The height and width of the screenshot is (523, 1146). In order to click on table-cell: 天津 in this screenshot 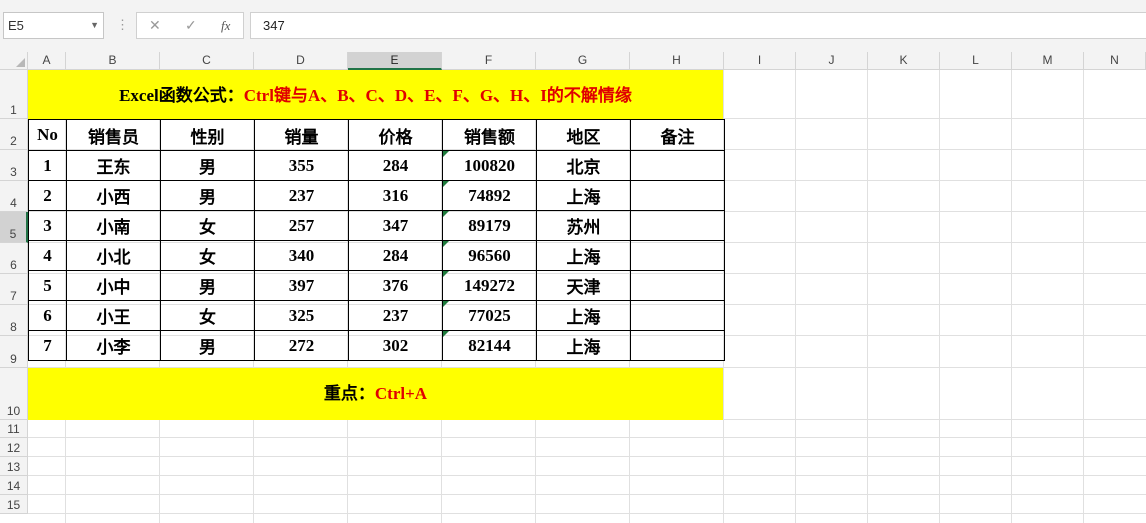, I will do `click(583, 285)`.